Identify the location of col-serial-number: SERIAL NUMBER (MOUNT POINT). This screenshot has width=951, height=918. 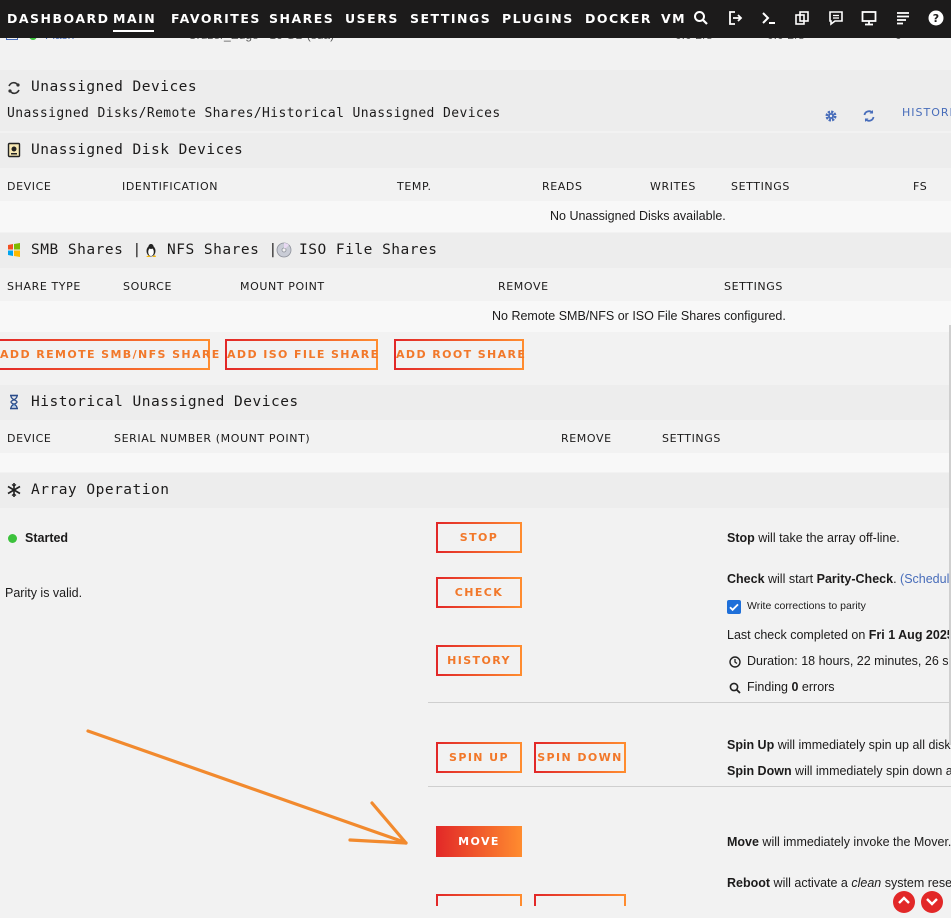
(212, 438).